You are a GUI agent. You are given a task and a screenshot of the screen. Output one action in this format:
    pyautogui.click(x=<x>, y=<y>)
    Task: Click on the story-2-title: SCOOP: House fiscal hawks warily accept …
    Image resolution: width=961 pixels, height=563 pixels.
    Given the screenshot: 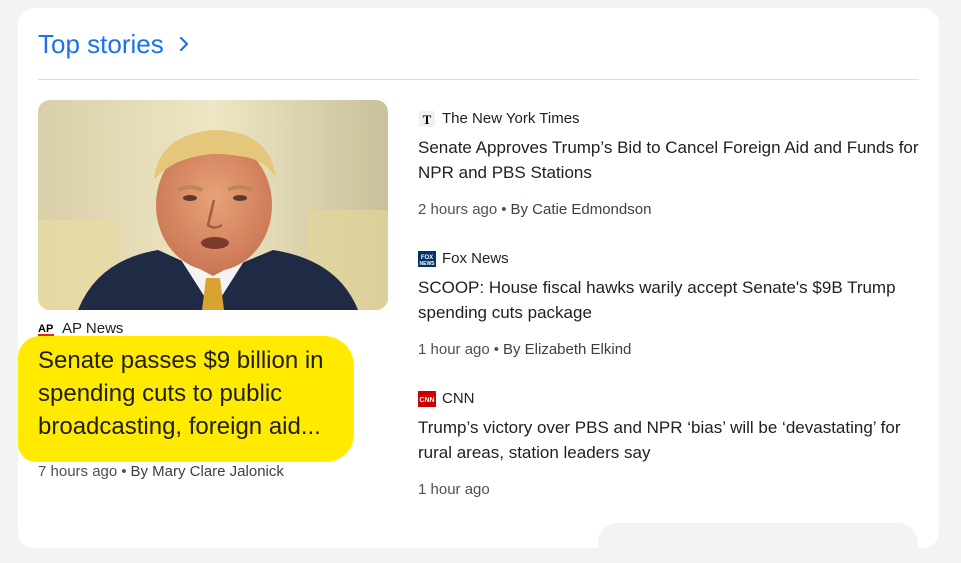 What is the action you would take?
    pyautogui.click(x=673, y=300)
    